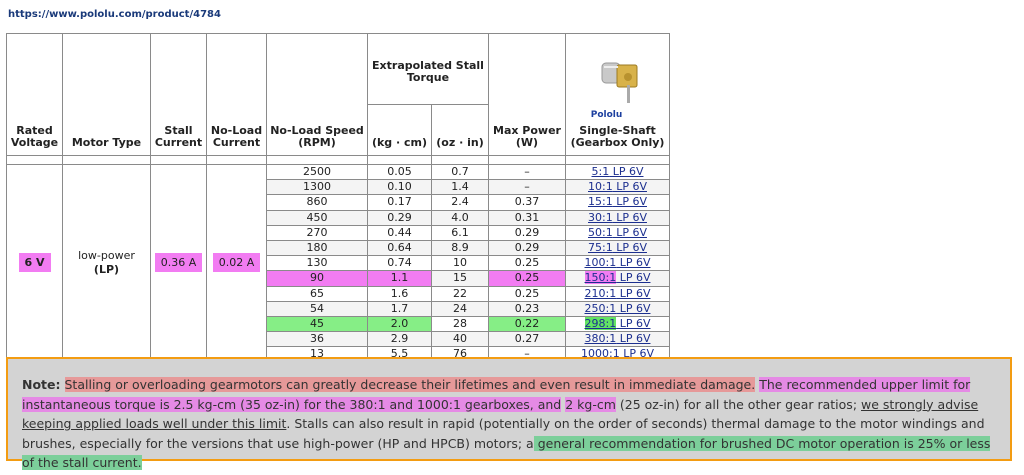 This screenshot has width=1024, height=475. I want to click on gear-ratio-cell: 150:1 LP 6V, so click(617, 278).